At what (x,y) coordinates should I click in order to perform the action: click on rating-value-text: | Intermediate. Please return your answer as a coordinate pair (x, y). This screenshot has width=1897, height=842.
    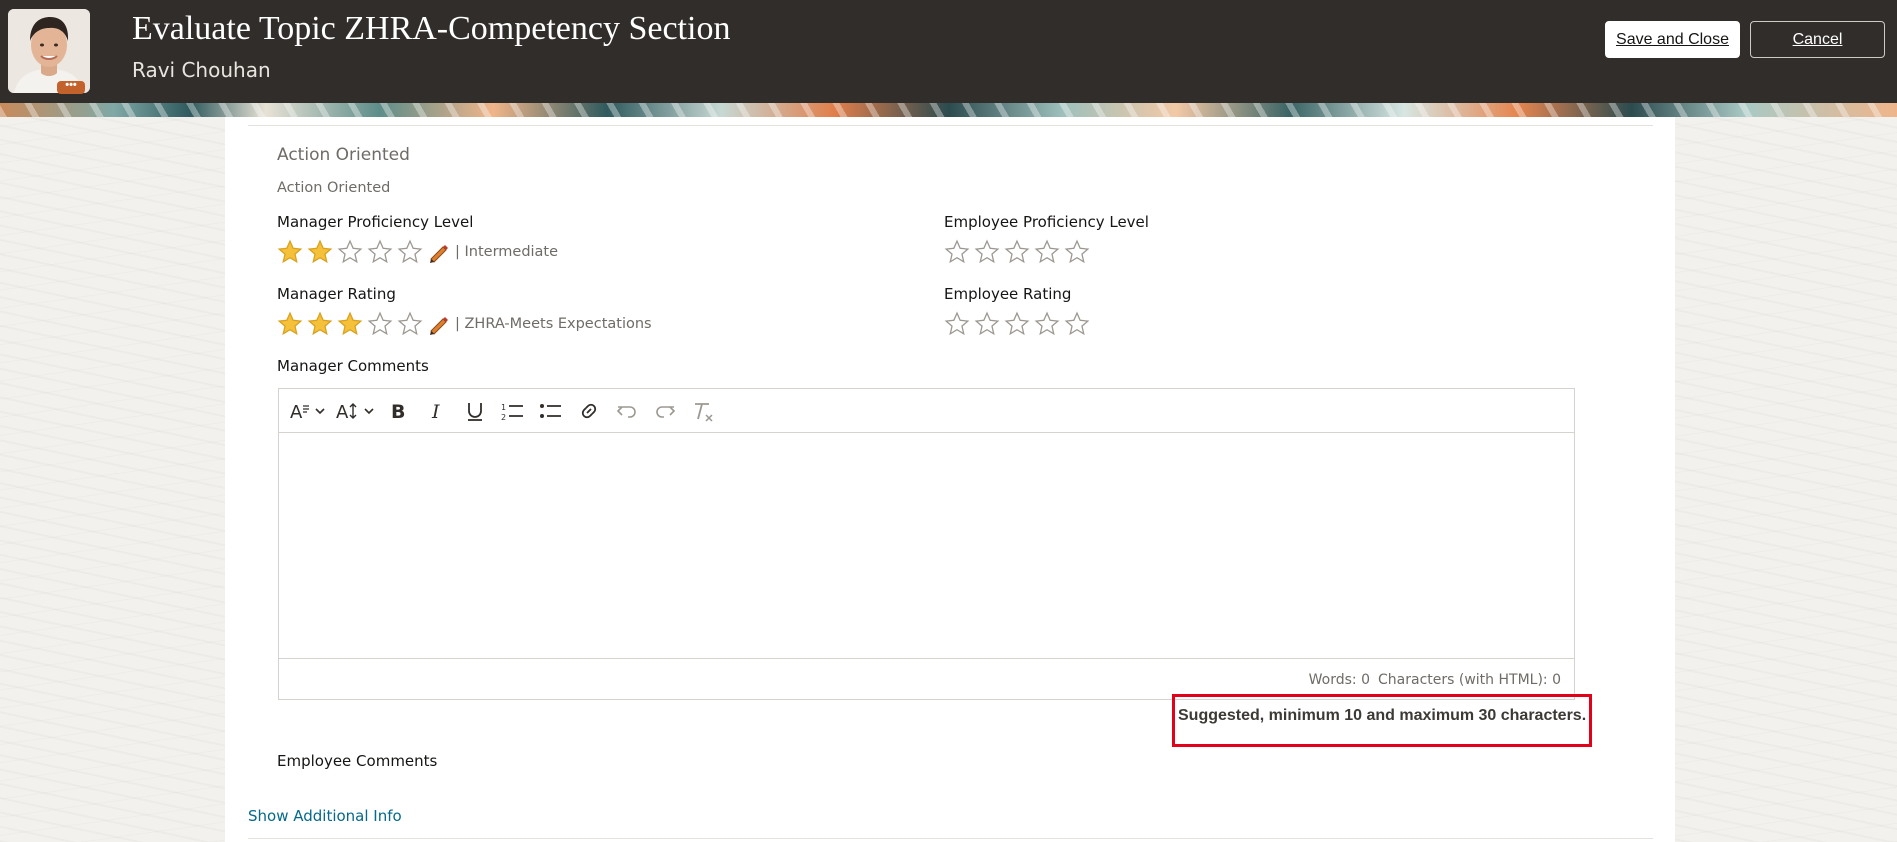
    Looking at the image, I should click on (507, 252).